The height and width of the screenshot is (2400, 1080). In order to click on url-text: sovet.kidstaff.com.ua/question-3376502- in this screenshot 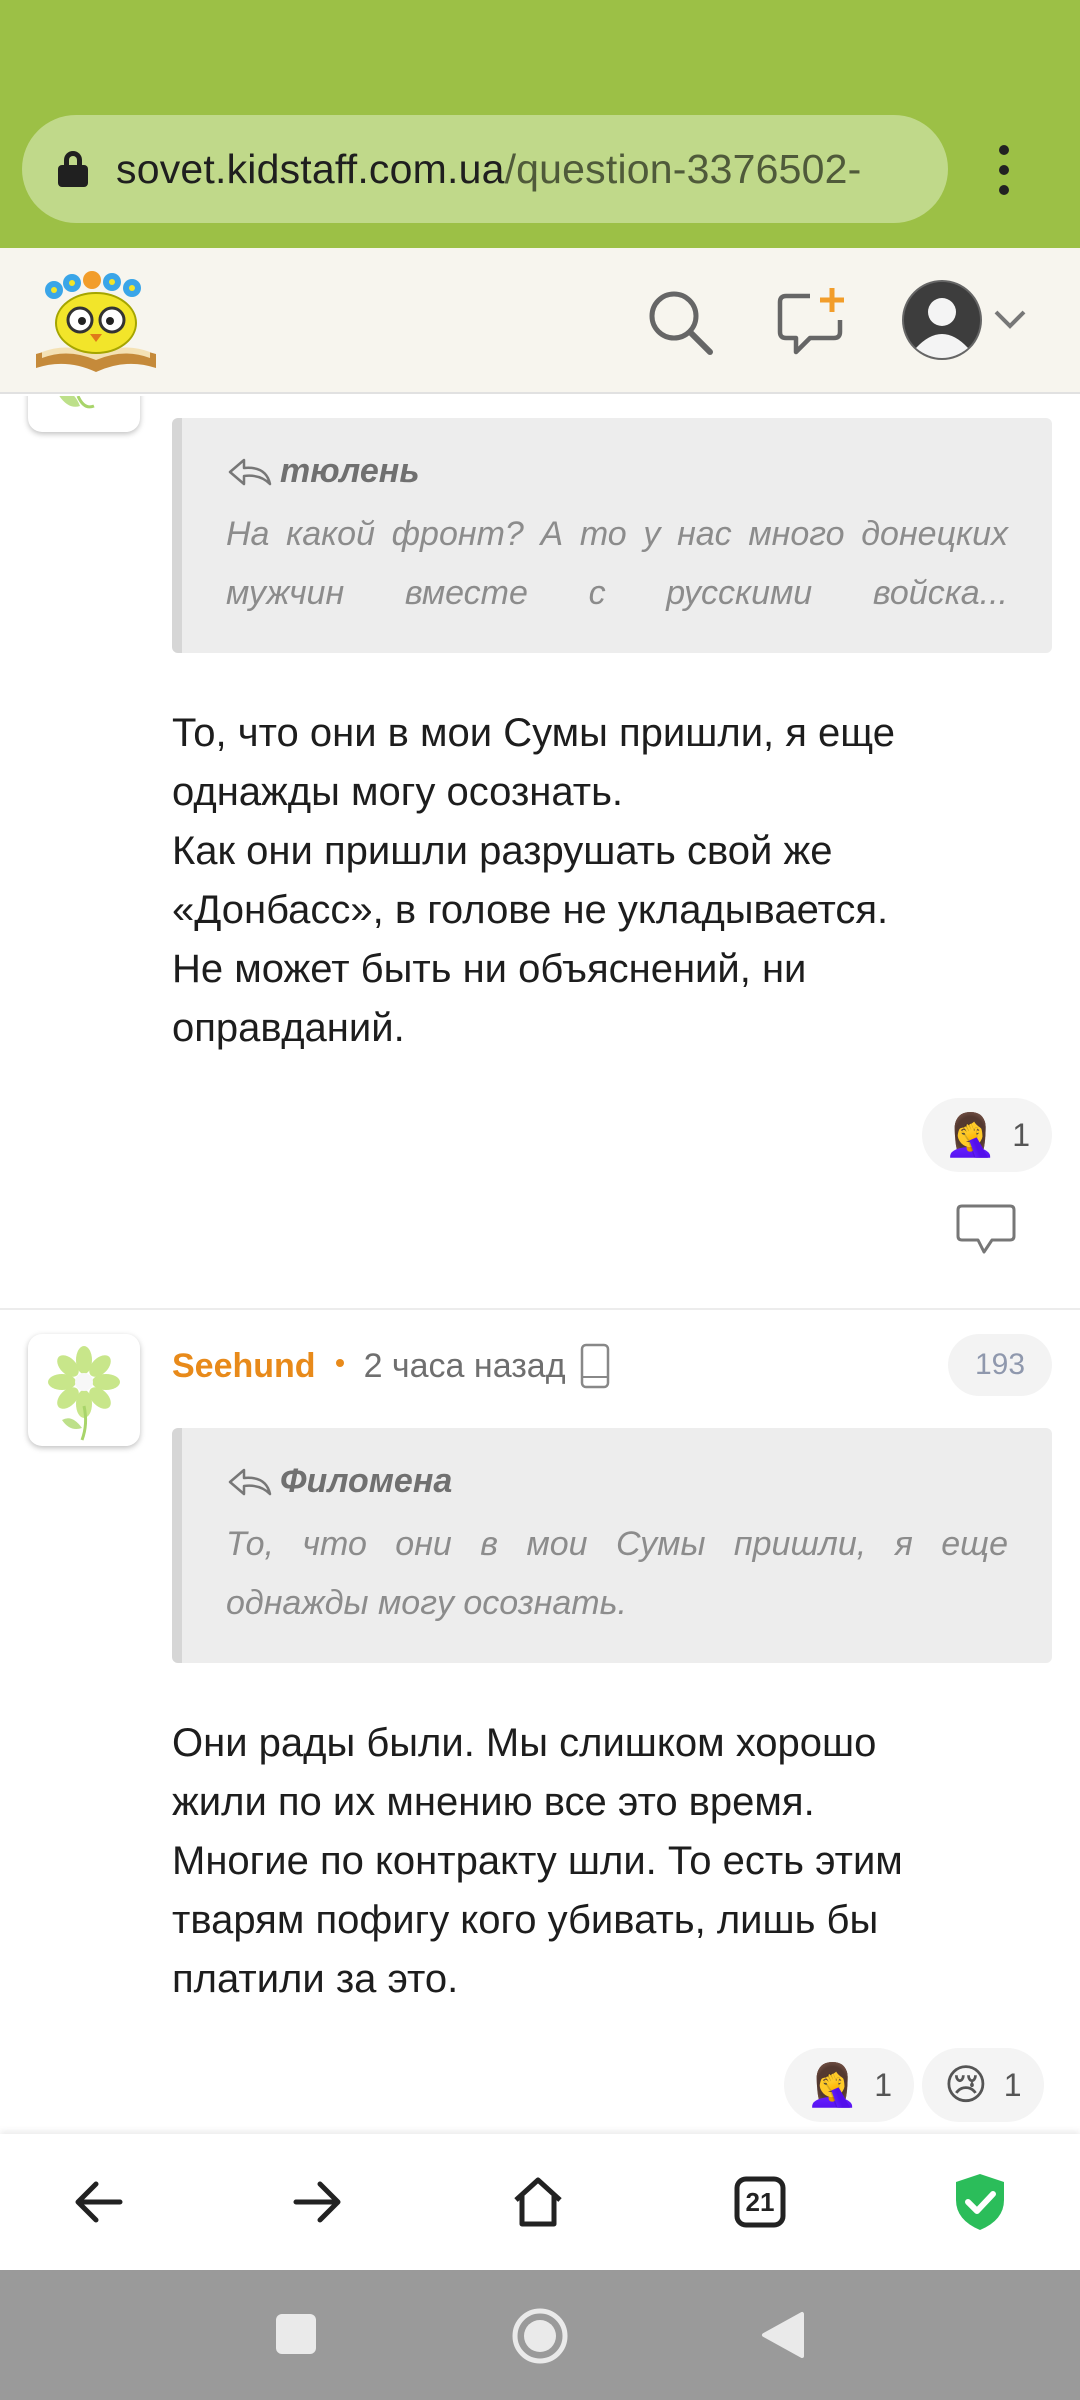, I will do `click(489, 169)`.